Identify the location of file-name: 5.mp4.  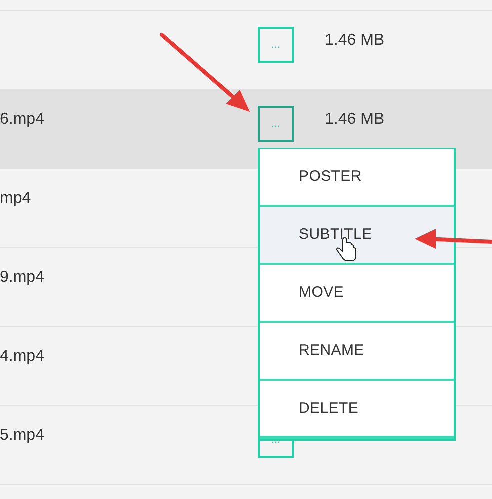
(22, 436).